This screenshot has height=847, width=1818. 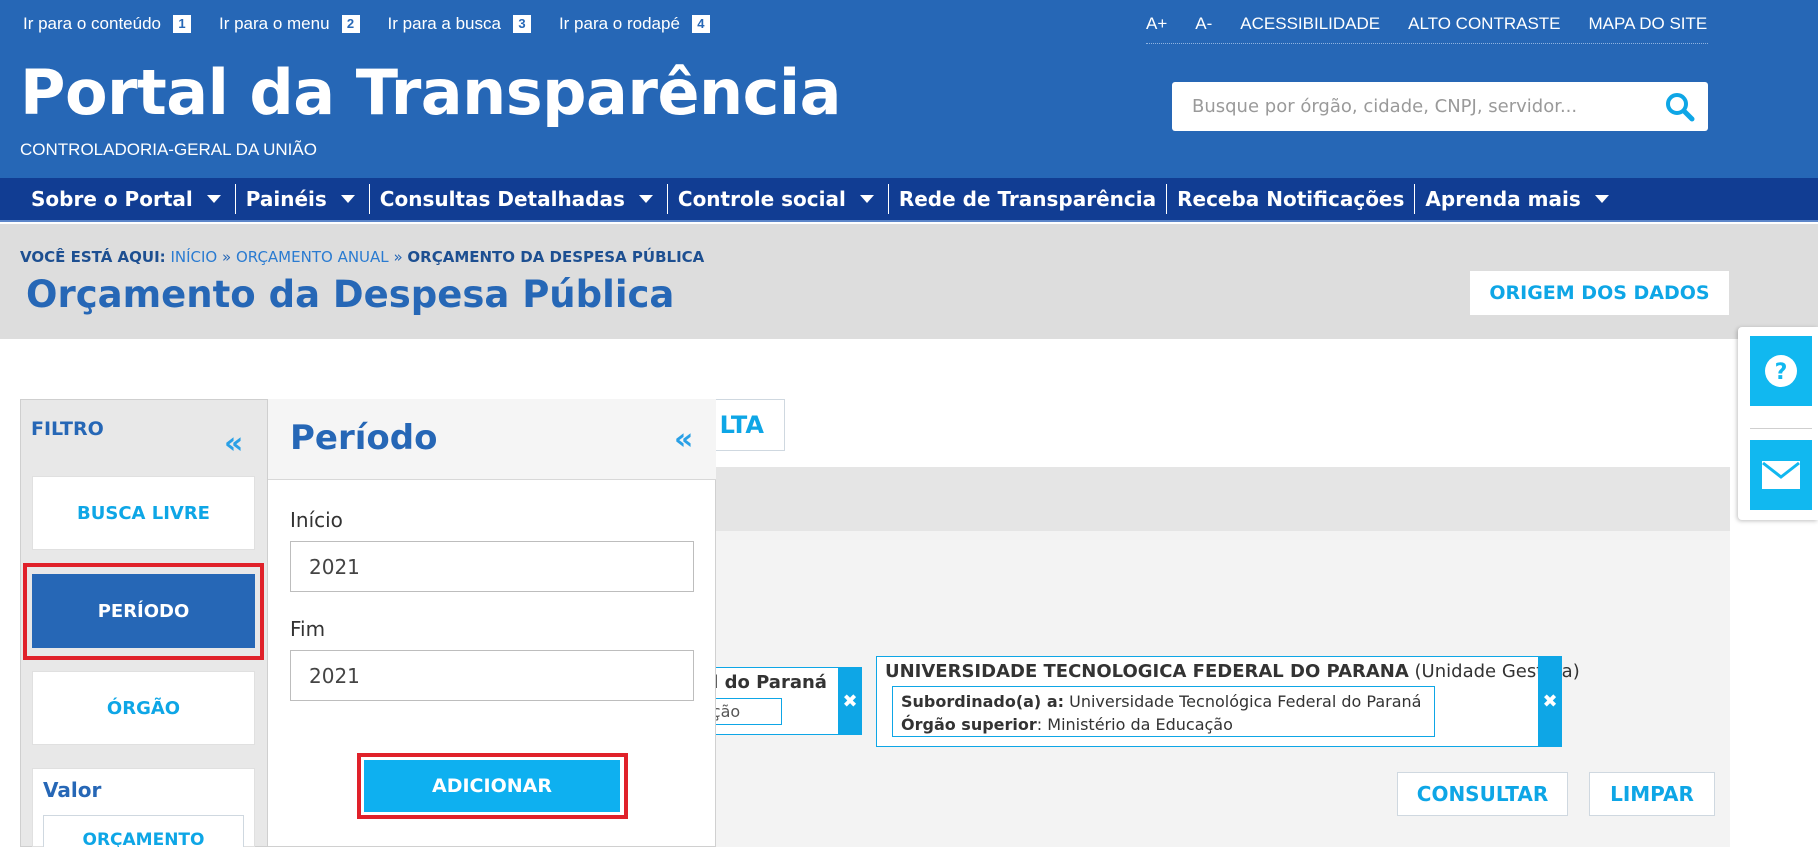 What do you see at coordinates (1203, 24) in the screenshot?
I see `font-decrease-link: A-` at bounding box center [1203, 24].